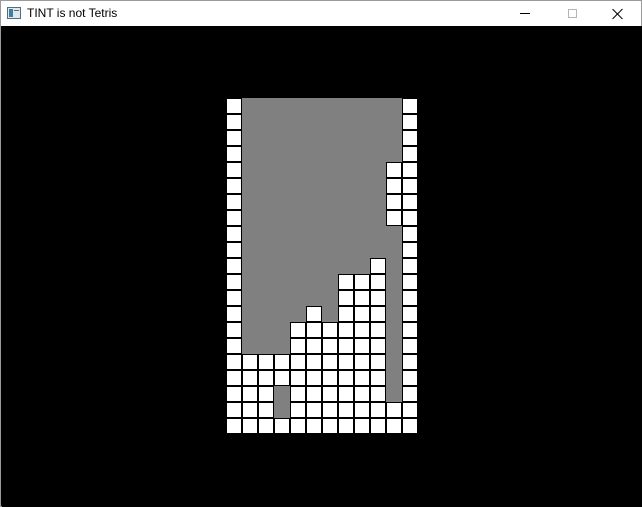 The image size is (642, 507). Describe the element at coordinates (572, 13) in the screenshot. I see `maximize-button` at that location.